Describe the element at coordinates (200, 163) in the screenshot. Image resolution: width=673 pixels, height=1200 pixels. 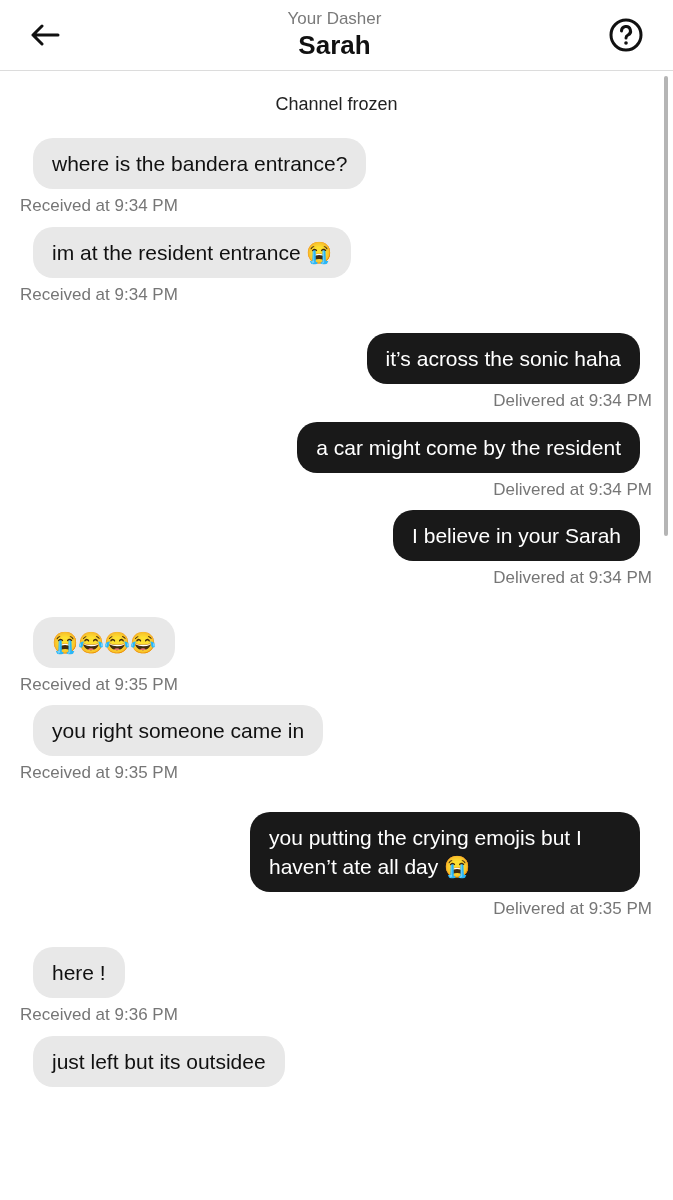
I see `message-bubble: where is the bandera entrance?` at that location.